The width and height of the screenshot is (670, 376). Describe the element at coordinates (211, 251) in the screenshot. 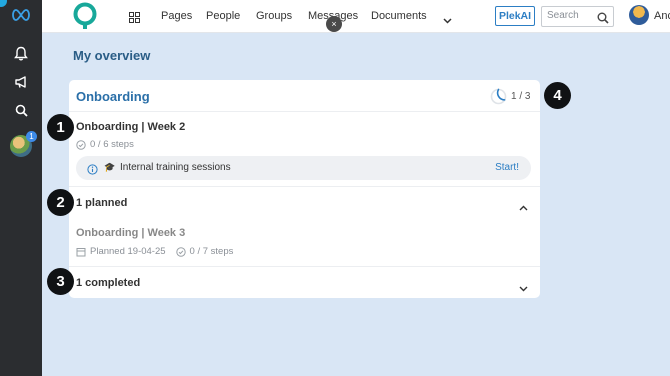

I see `planned-steps: 0 / 7 steps` at that location.